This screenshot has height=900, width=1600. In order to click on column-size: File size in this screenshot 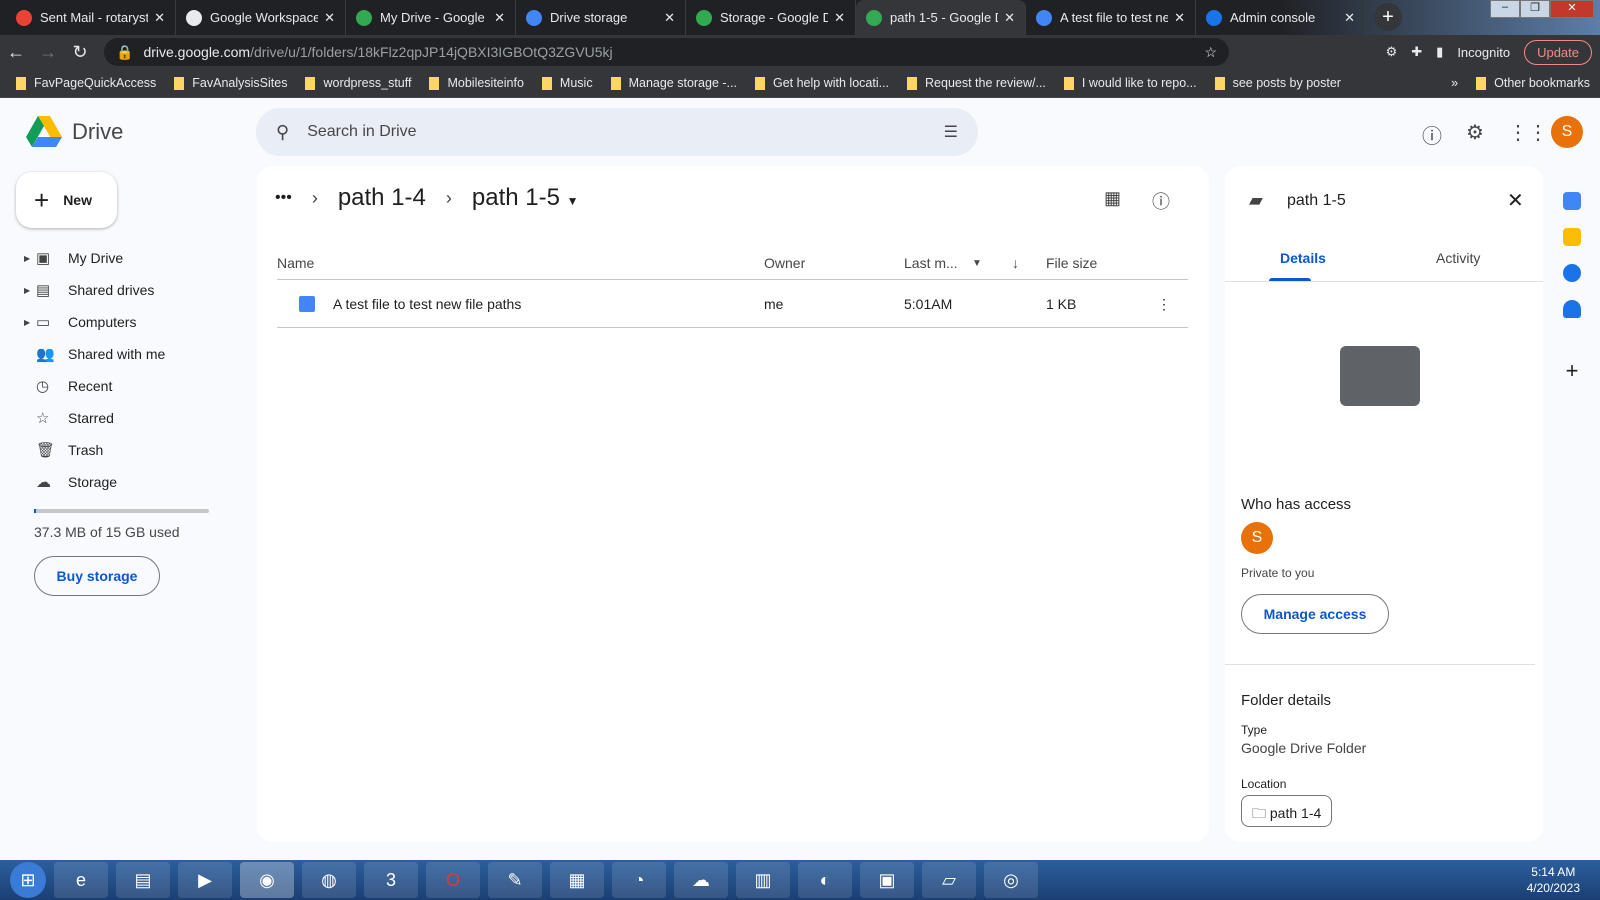, I will do `click(1071, 263)`.